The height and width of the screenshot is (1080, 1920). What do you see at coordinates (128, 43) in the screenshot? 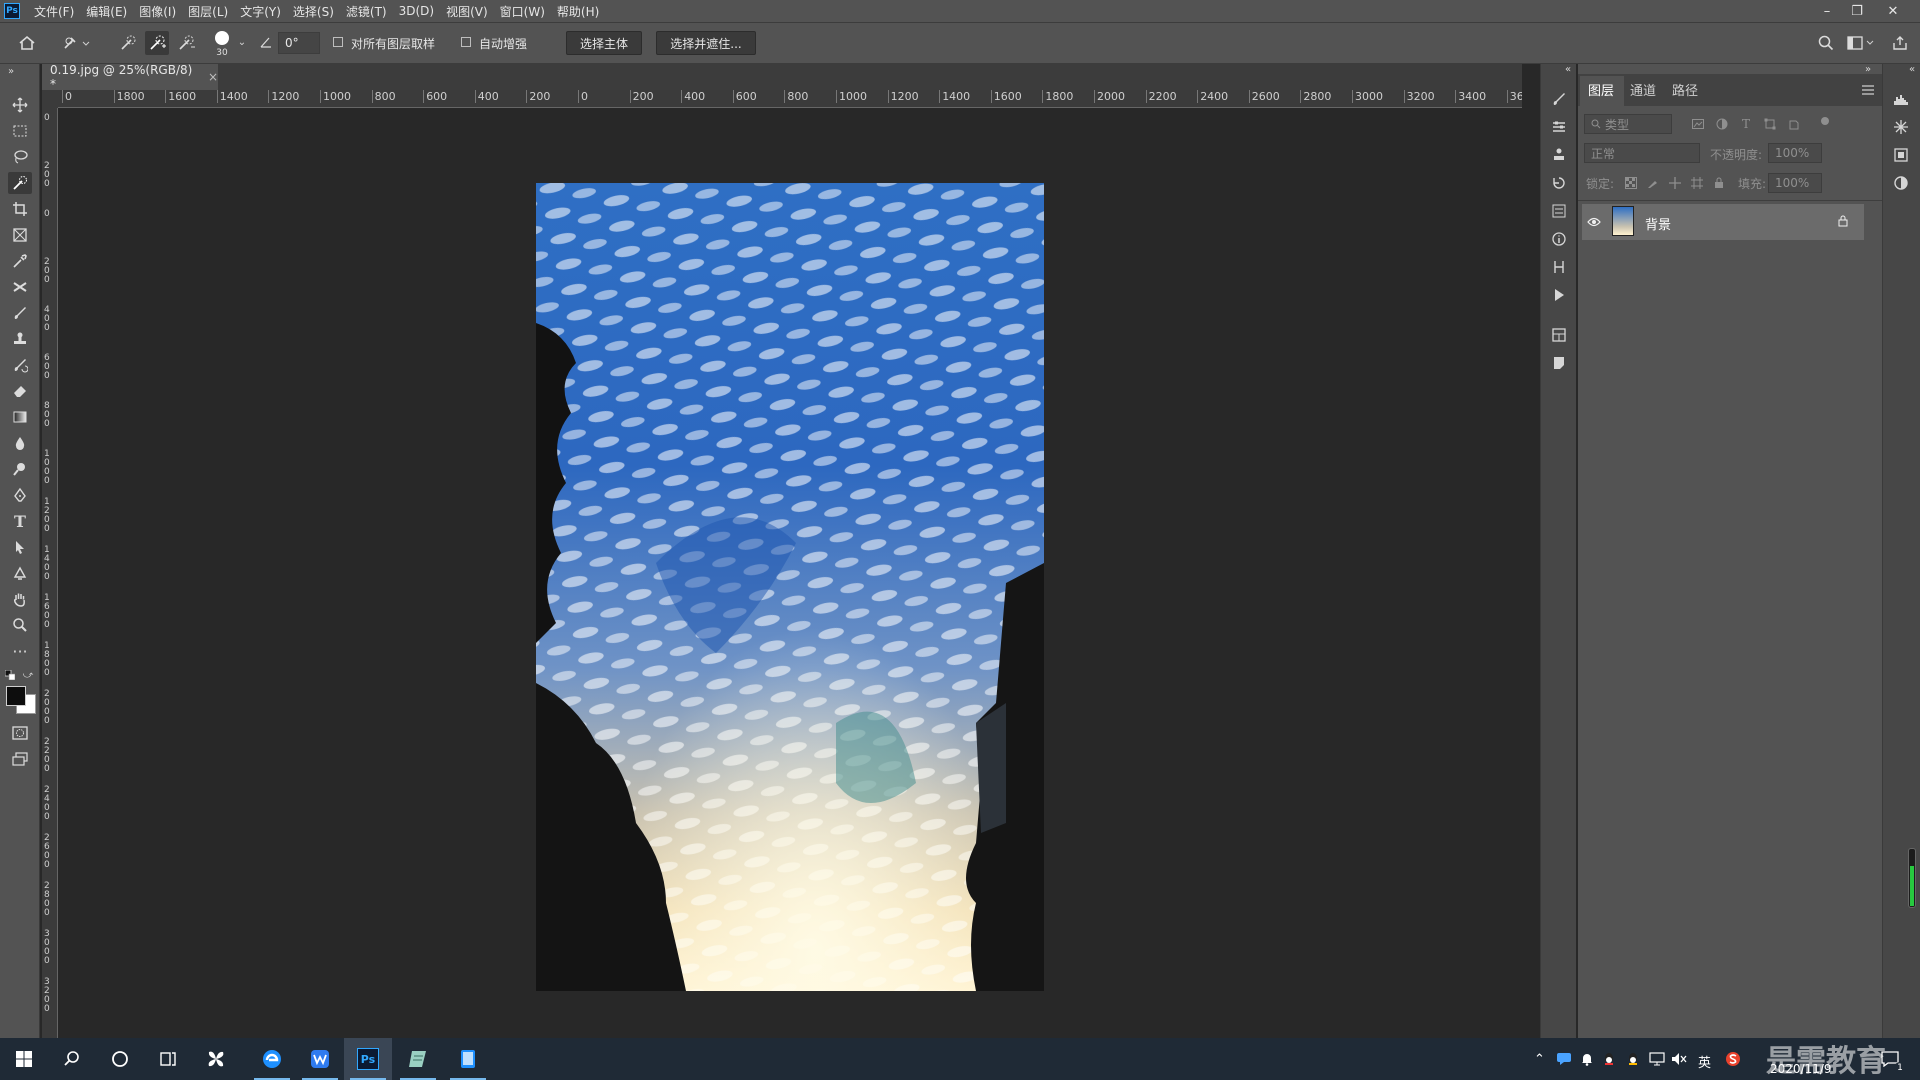
I see `new-selection-brush-icon` at bounding box center [128, 43].